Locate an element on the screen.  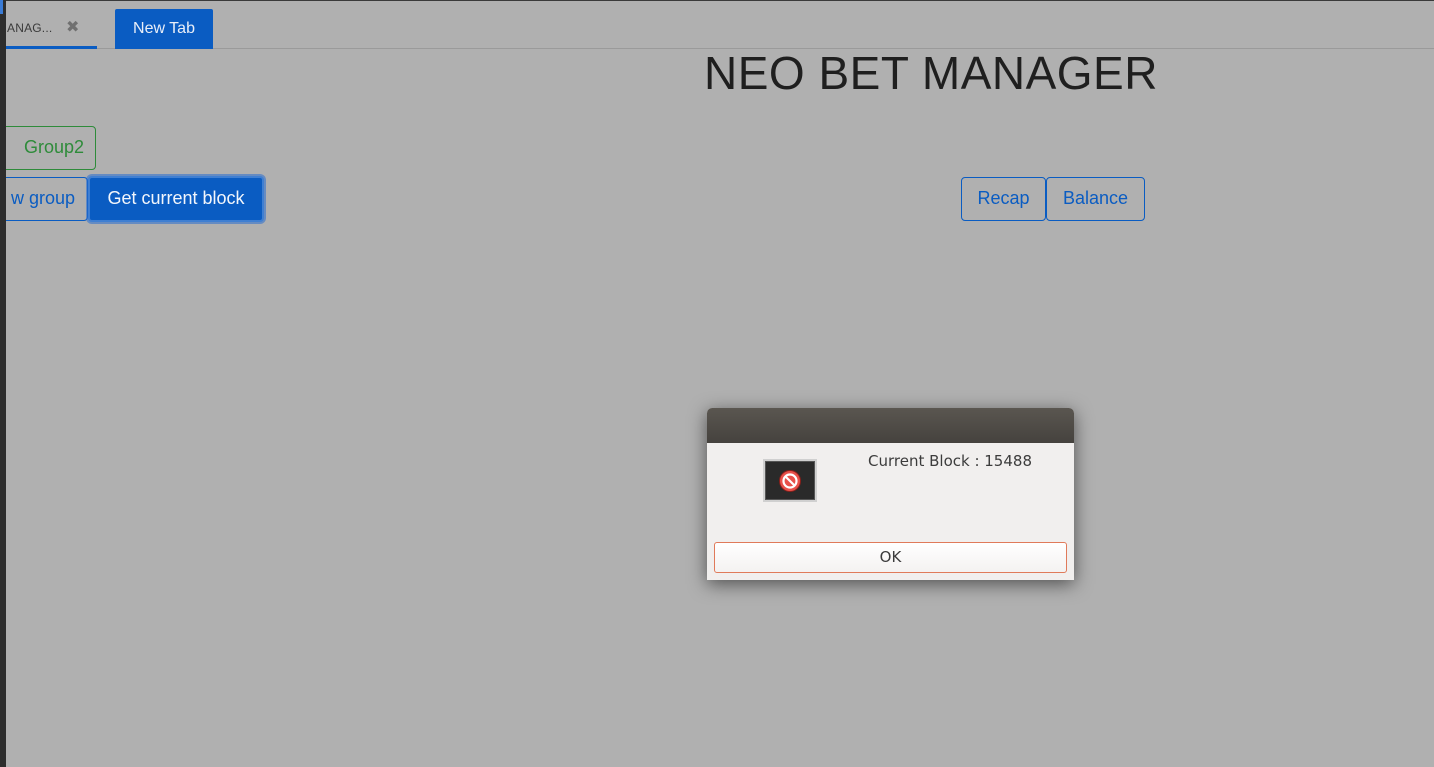
tab-new-tab: New Tab is located at coordinates (164, 29).